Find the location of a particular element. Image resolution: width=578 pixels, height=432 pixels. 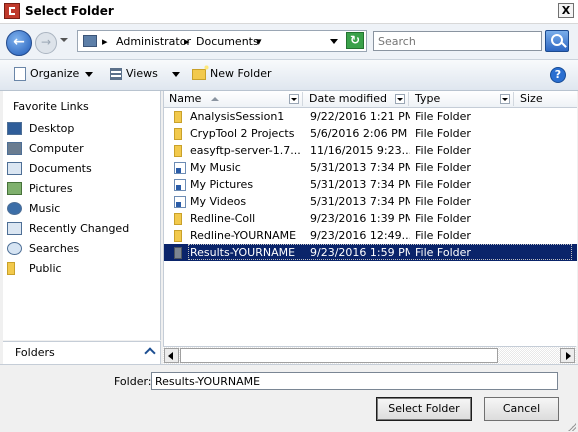

file-name: My Pictures is located at coordinates (222, 184).